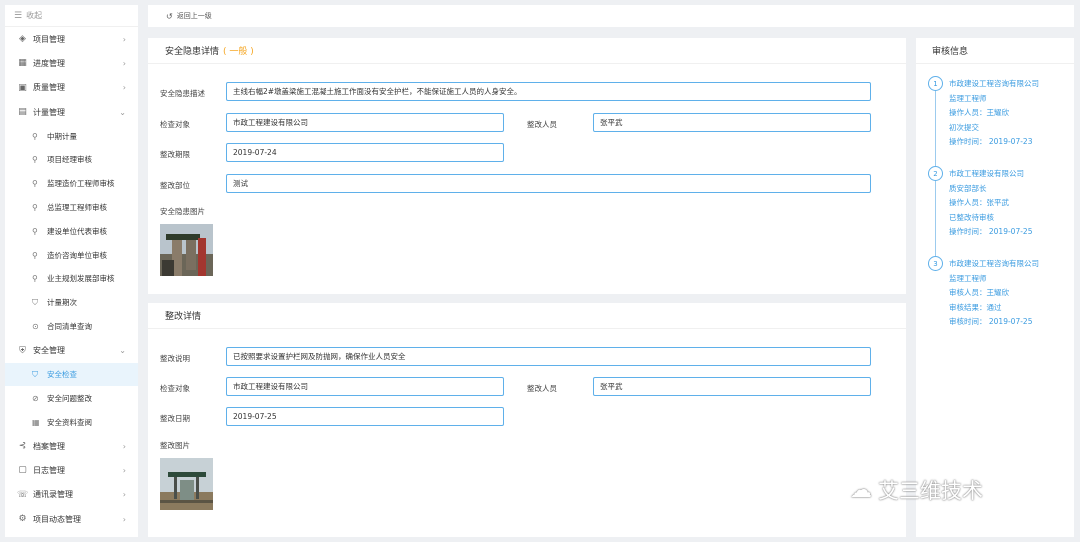  Describe the element at coordinates (71, 446) in the screenshot. I see `sidebar-item-bottom-1: ⊰ 档案管理 ›` at that location.